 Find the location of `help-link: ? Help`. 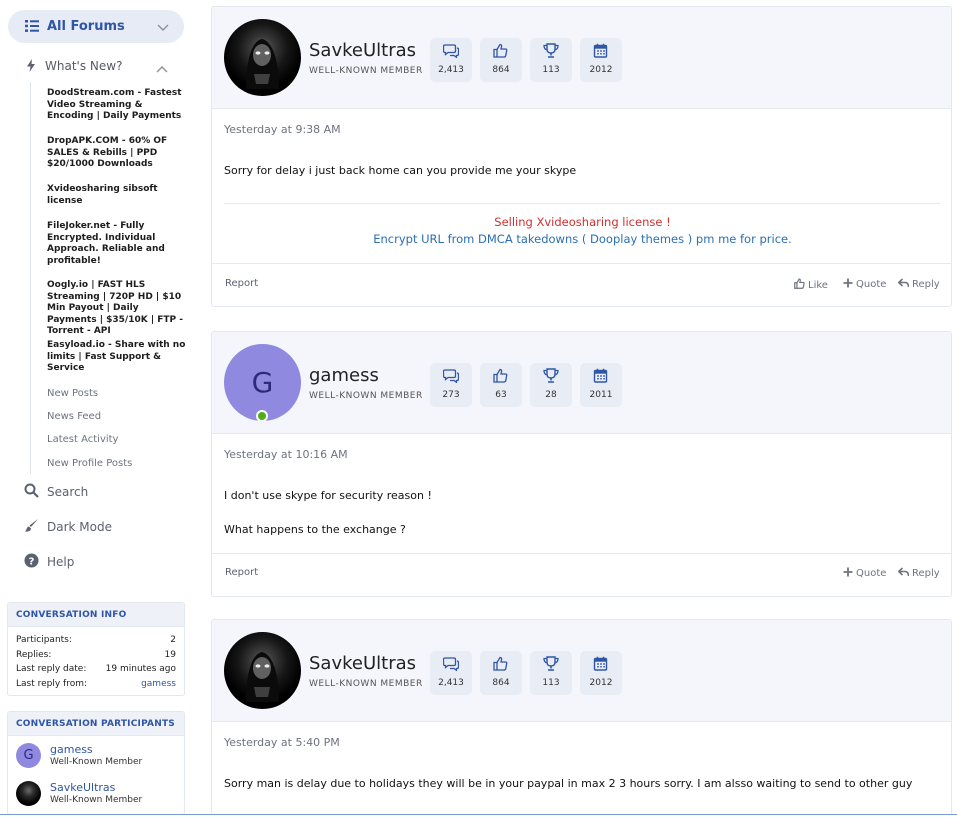

help-link: ? Help is located at coordinates (99, 562).